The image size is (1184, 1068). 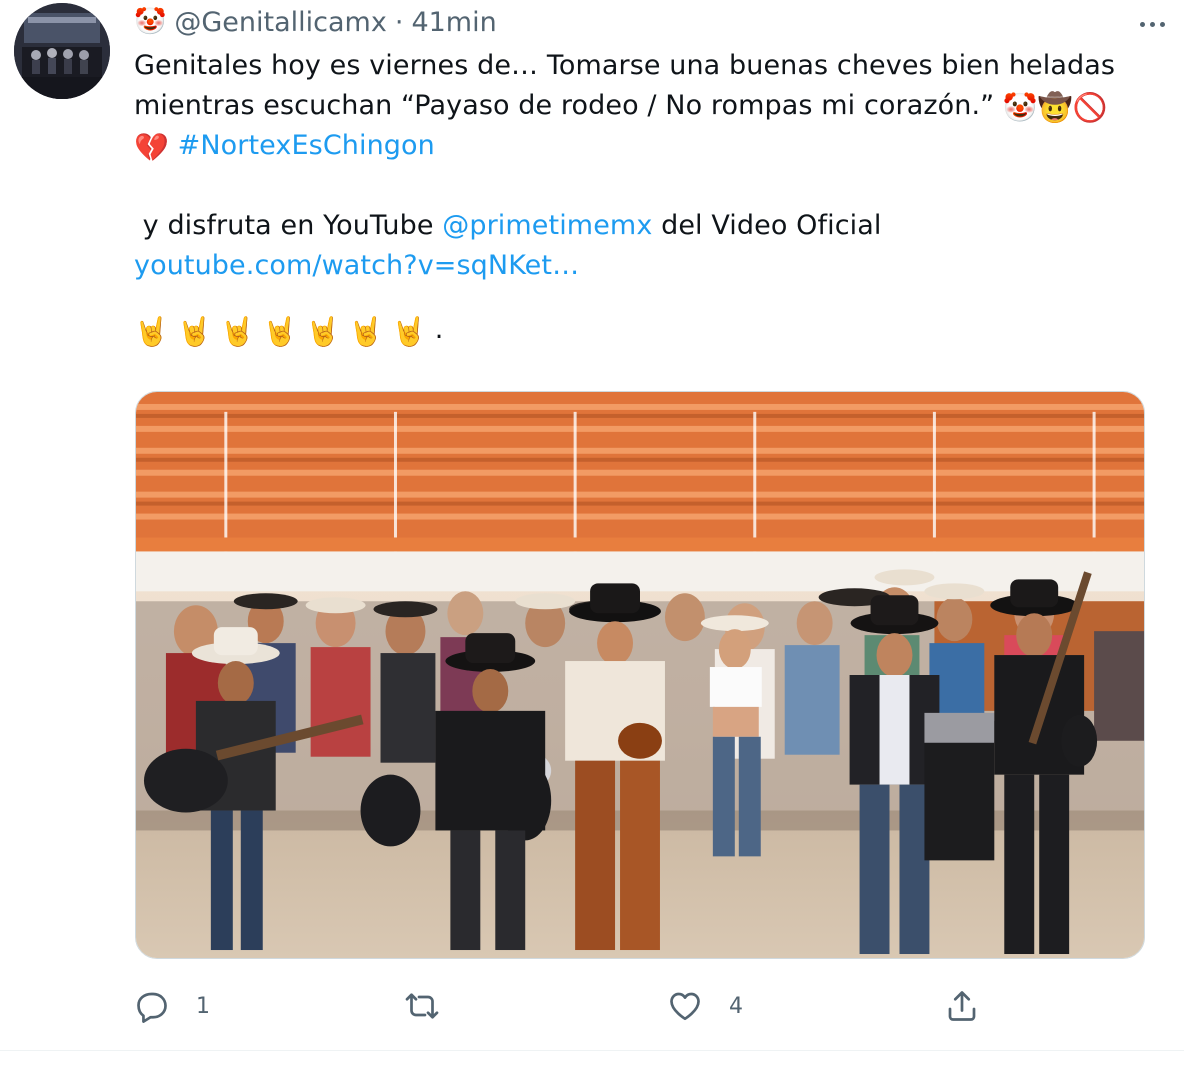 I want to click on tweet-header: 🤡 @Genitallicamx · 41min, so click(x=315, y=22).